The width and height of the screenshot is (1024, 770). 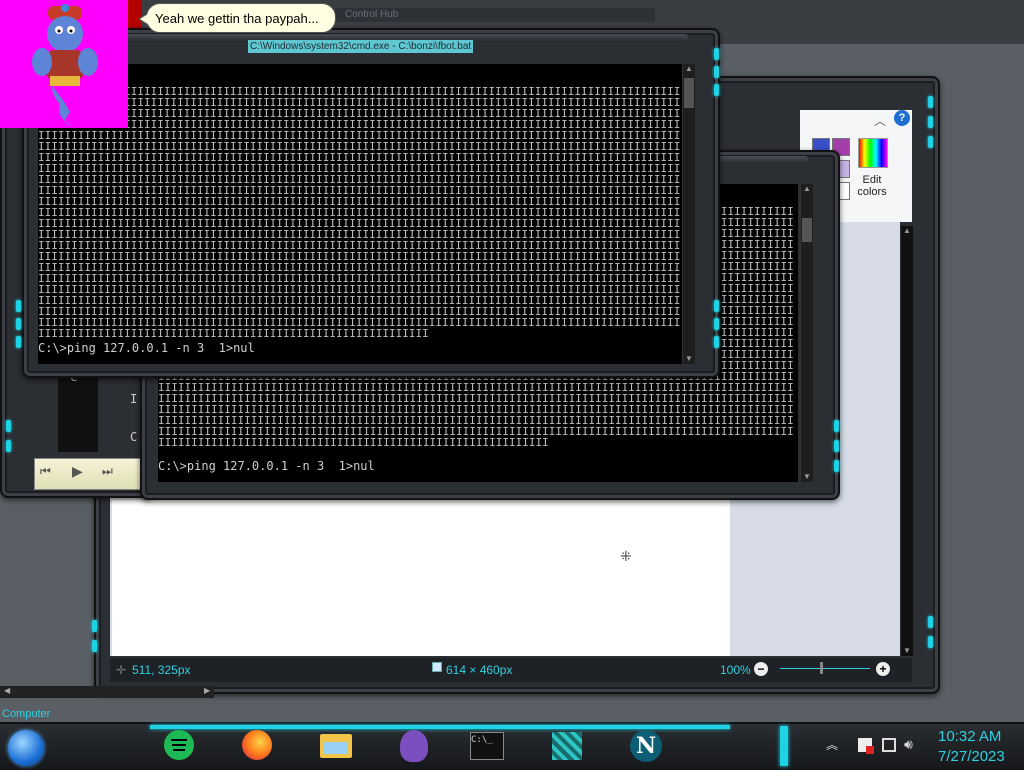 I want to click on selection-size-icon, so click(x=437, y=667).